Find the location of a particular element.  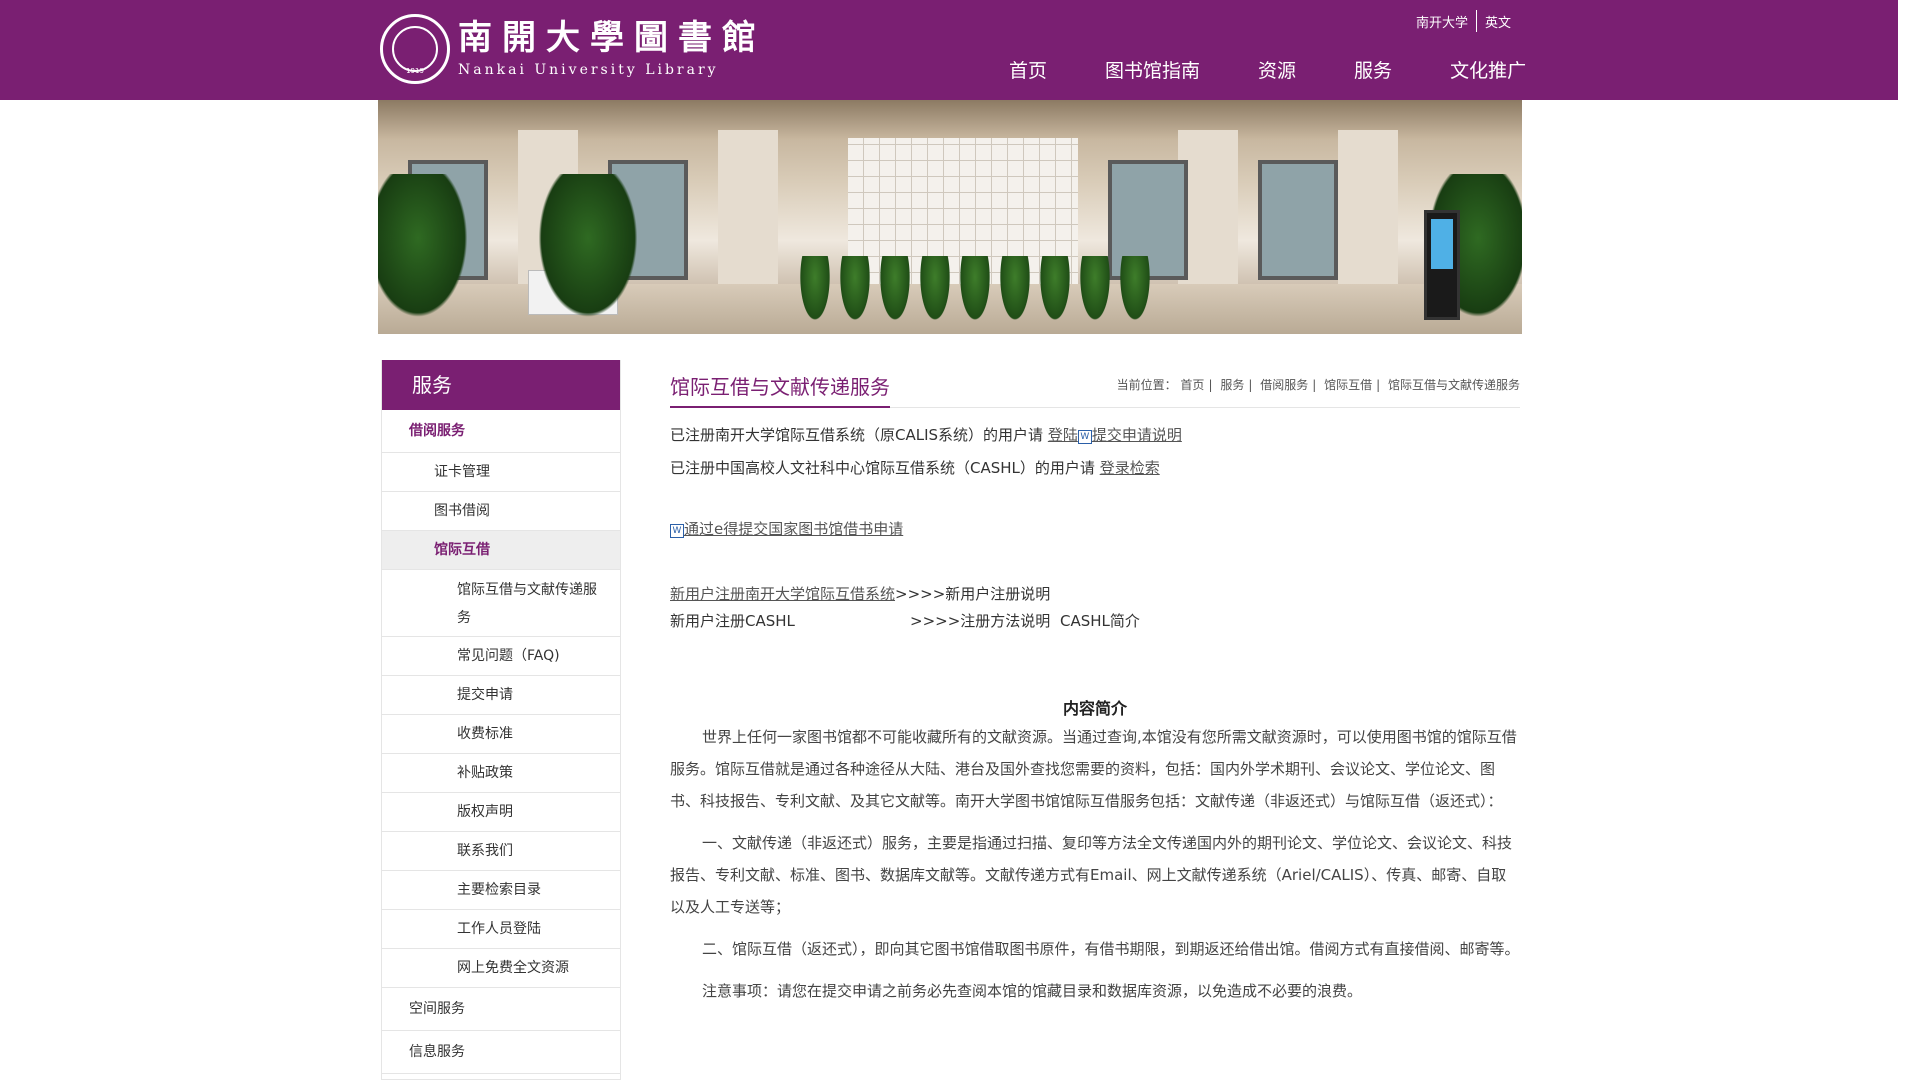

top-link-english: 英文 is located at coordinates (1498, 21).